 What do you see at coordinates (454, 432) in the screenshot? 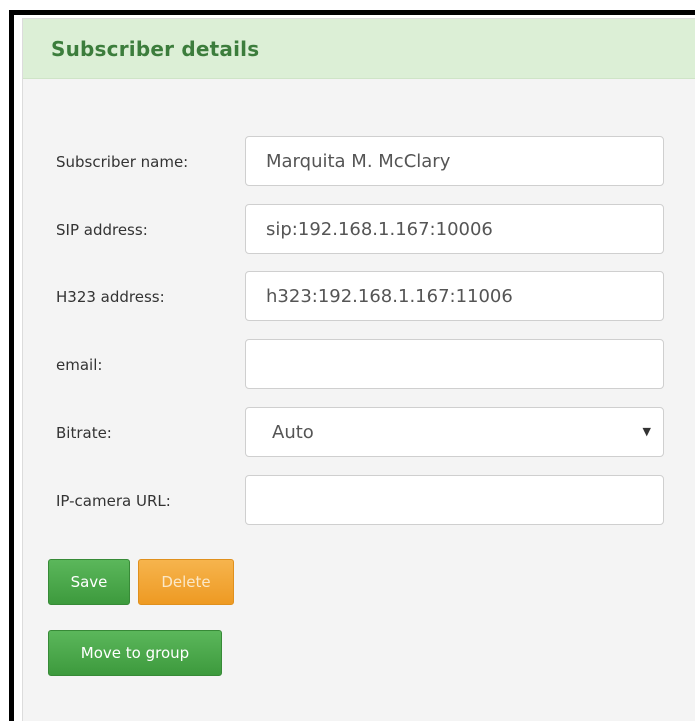
I see `bitrate-select: Auto ▼` at bounding box center [454, 432].